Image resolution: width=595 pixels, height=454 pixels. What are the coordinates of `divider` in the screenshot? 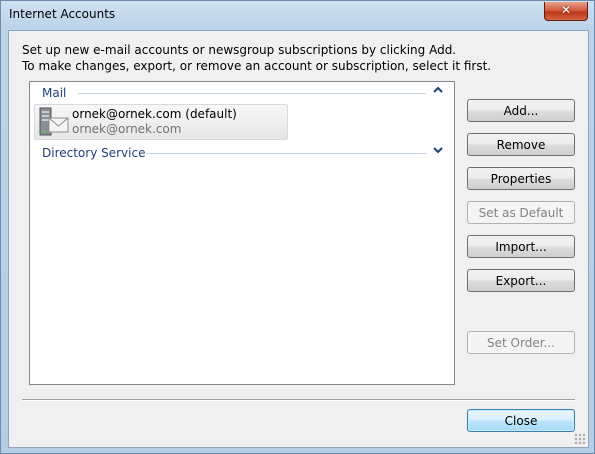 It's located at (298, 400).